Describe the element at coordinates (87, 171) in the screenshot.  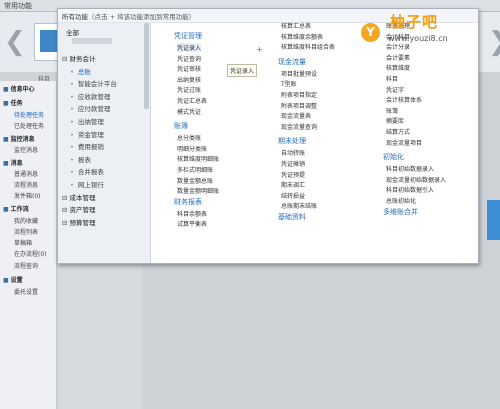
I see `category-item: 合并报表` at that location.